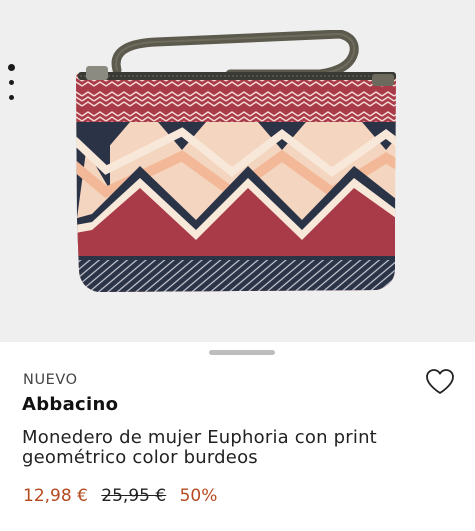  Describe the element at coordinates (55, 496) in the screenshot. I see `current-price: 12,98 €` at that location.